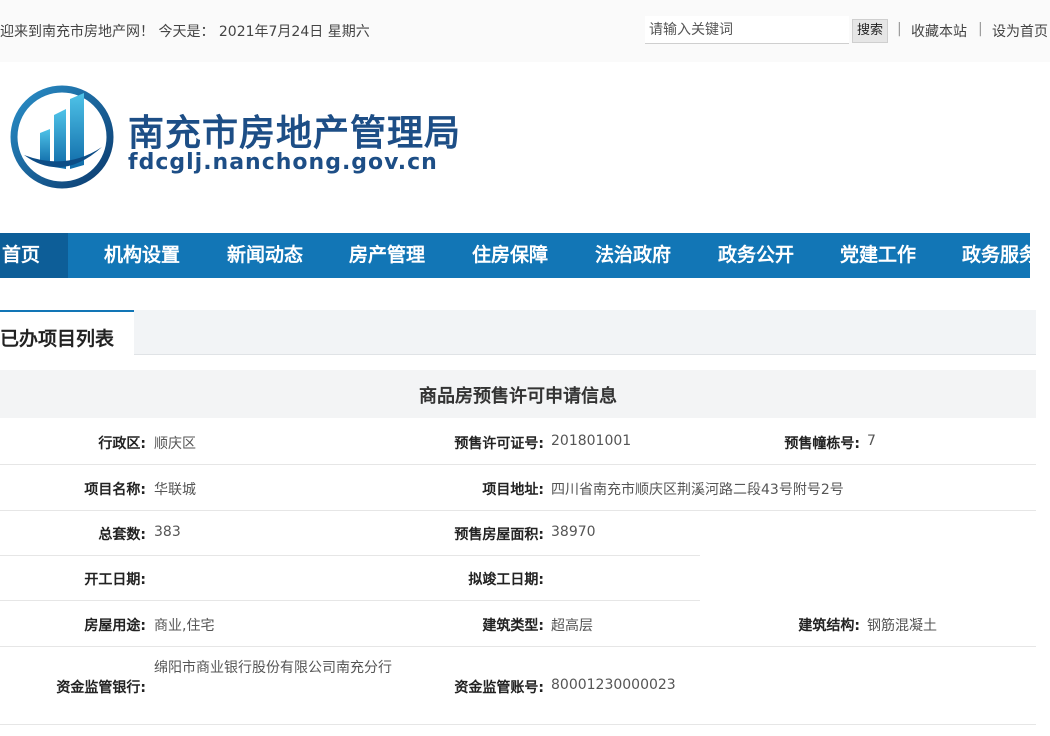  What do you see at coordinates (295, 133) in the screenshot?
I see `site-title: 南充市房地产管理局` at bounding box center [295, 133].